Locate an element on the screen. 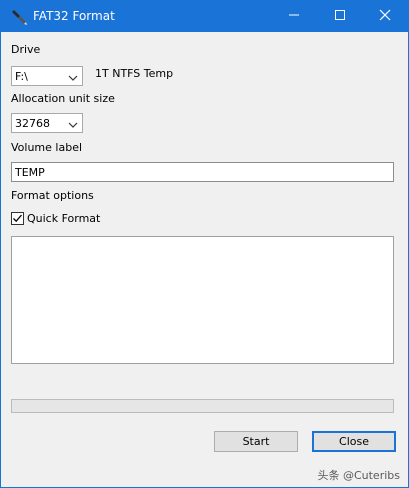  quick-format-option: Quick Format is located at coordinates (55, 218).